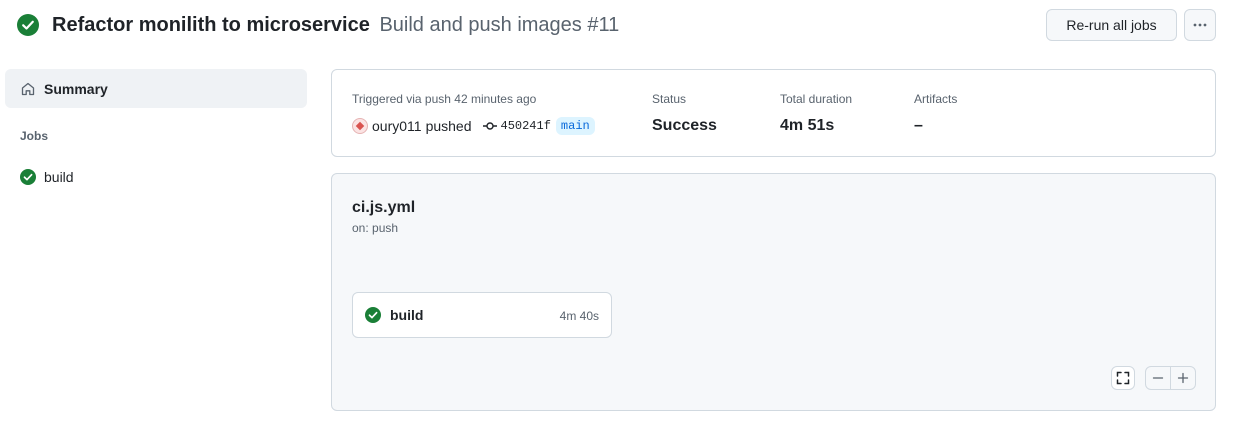 Image resolution: width=1234 pixels, height=432 pixels. I want to click on artifacts-value: –, so click(918, 125).